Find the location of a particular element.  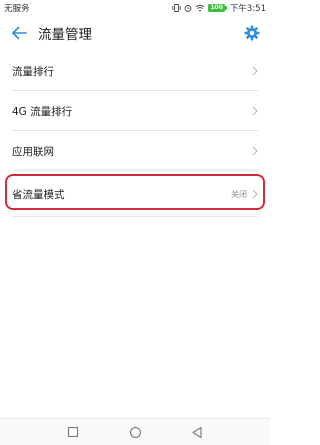

status-icons: 100 下午3:51 is located at coordinates (219, 8).